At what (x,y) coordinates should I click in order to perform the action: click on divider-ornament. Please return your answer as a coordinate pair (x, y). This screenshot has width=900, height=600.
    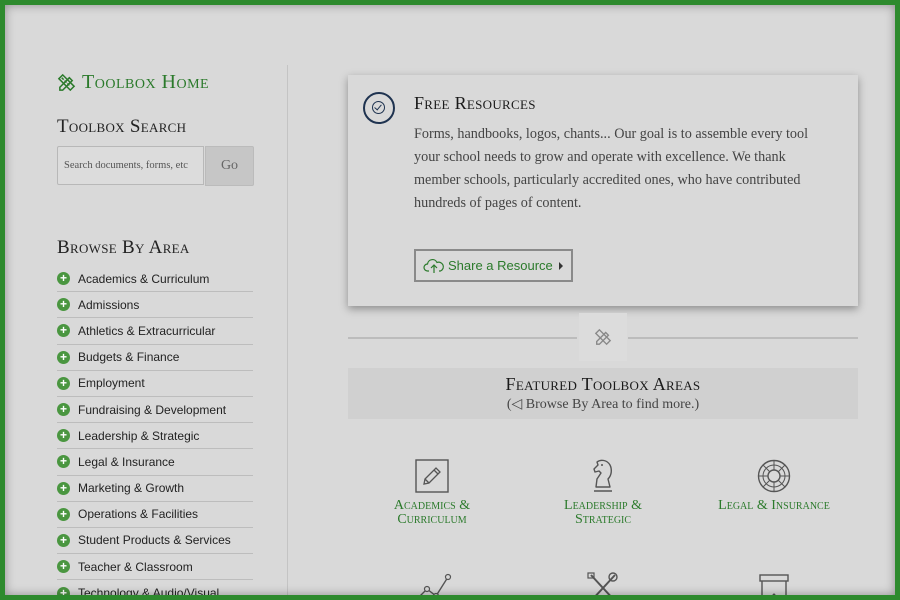
    Looking at the image, I should click on (603, 337).